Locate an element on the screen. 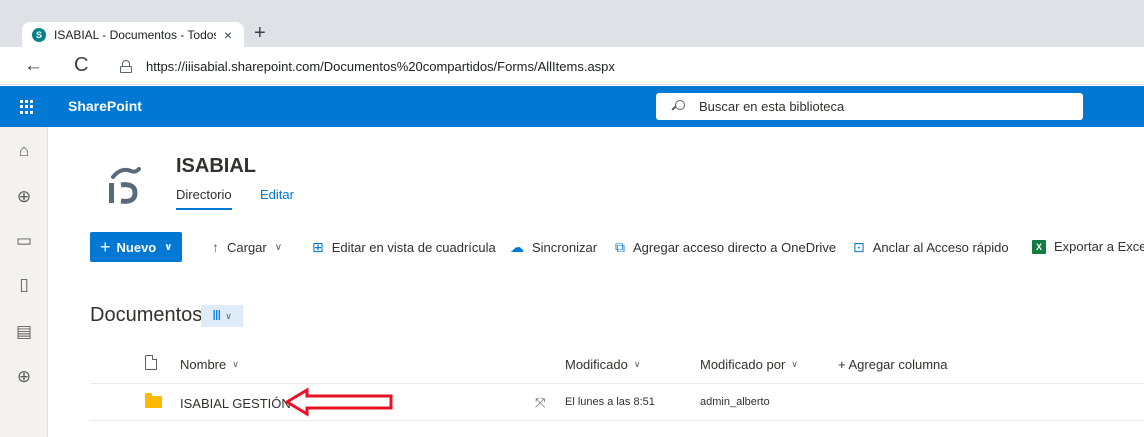 Image resolution: width=1144 pixels, height=437 pixels. excel-icon: X is located at coordinates (1039, 246).